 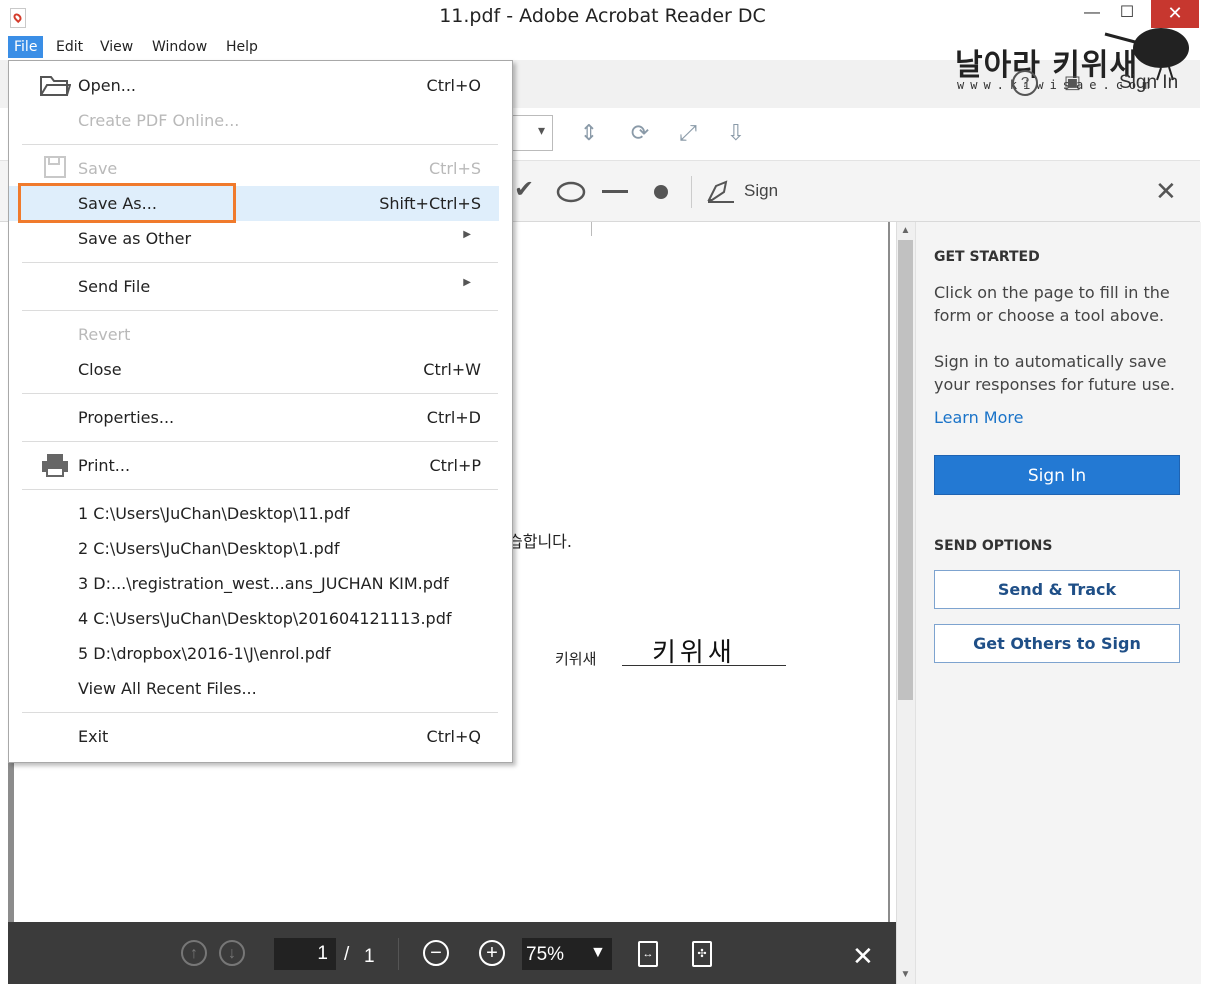 What do you see at coordinates (242, 47) in the screenshot?
I see `menu-help: Help` at bounding box center [242, 47].